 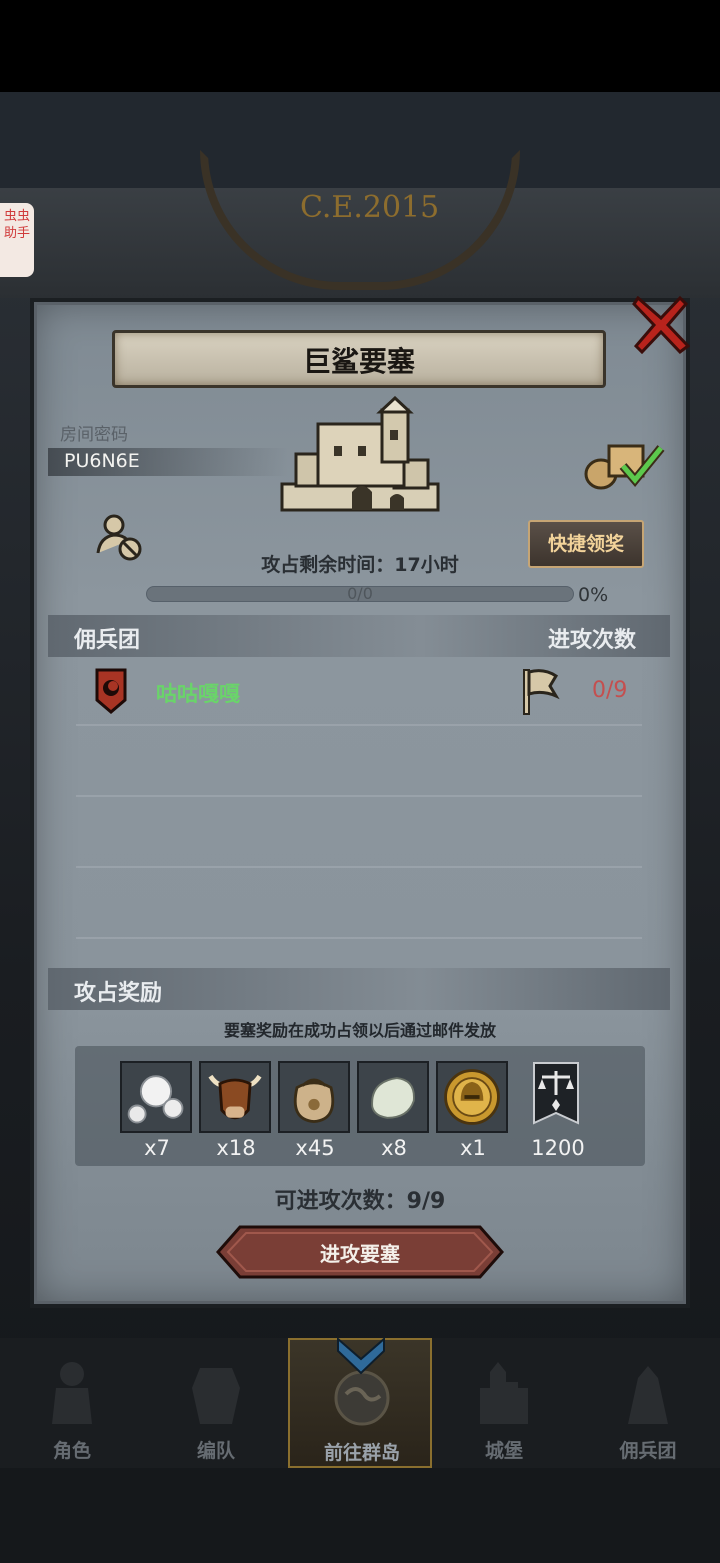 What do you see at coordinates (72, 1393) in the screenshot?
I see `knight-icon` at bounding box center [72, 1393].